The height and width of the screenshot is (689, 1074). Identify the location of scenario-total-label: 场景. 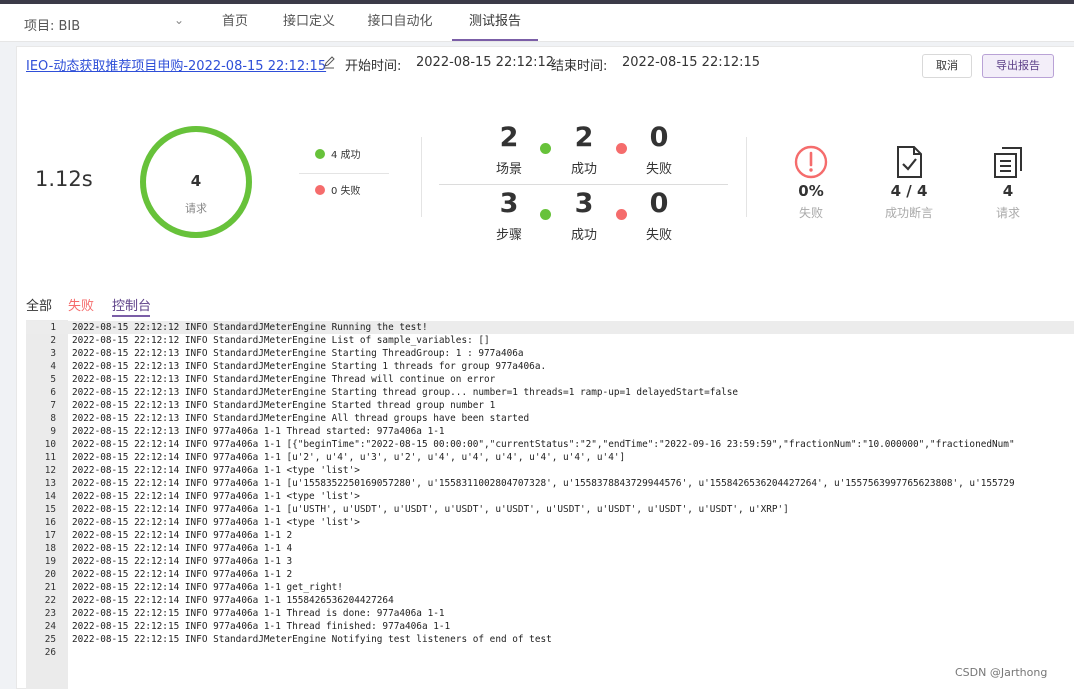
(508, 169).